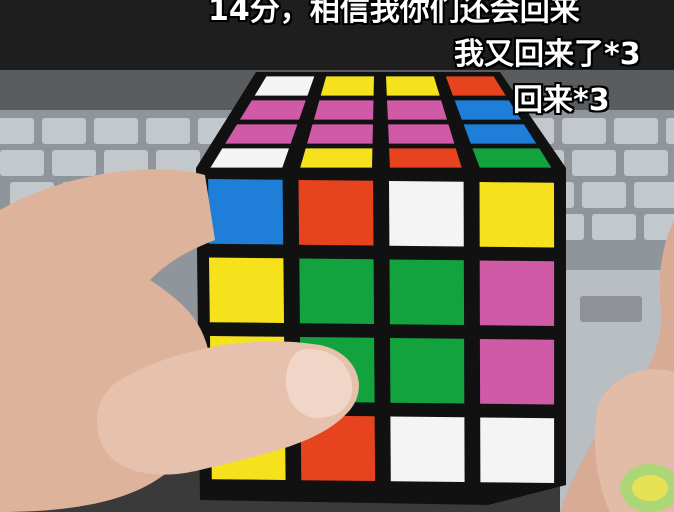 Image resolution: width=674 pixels, height=512 pixels. What do you see at coordinates (561, 100) in the screenshot?
I see `danmaku-comment-3: 回来*3` at bounding box center [561, 100].